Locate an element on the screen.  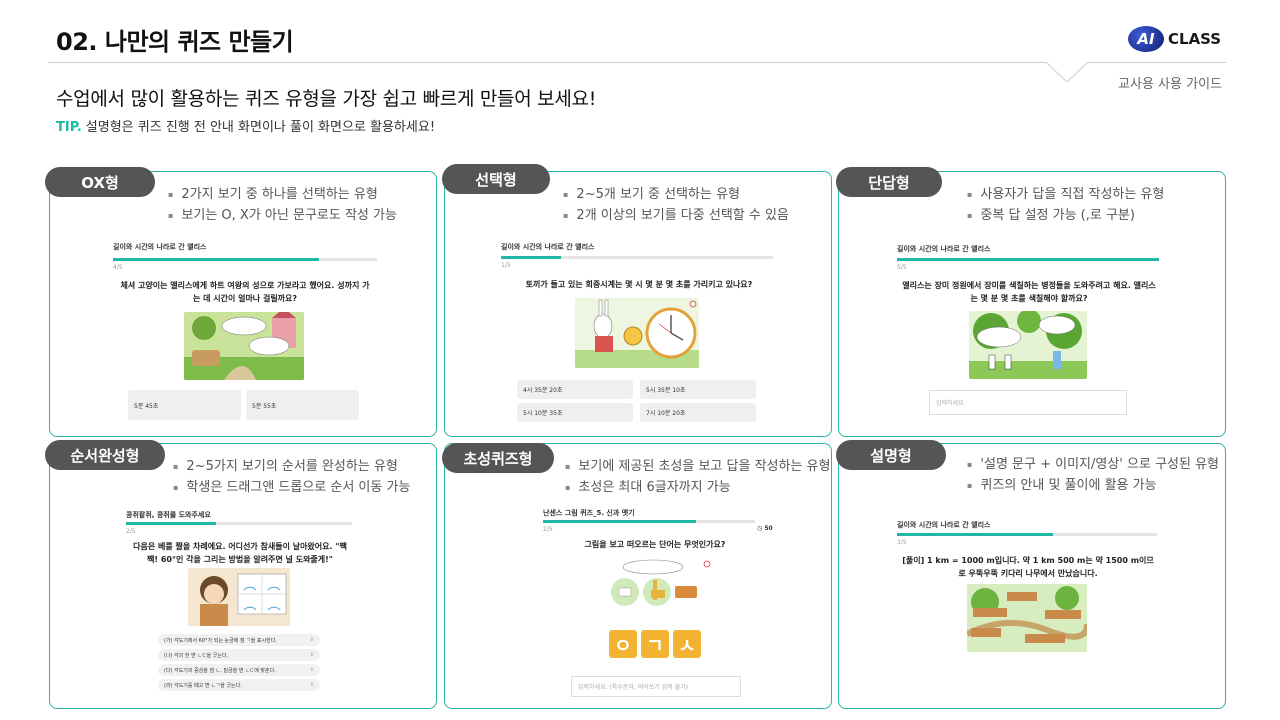
choice-option-4: 7시 10분 20초 is located at coordinates (698, 412).